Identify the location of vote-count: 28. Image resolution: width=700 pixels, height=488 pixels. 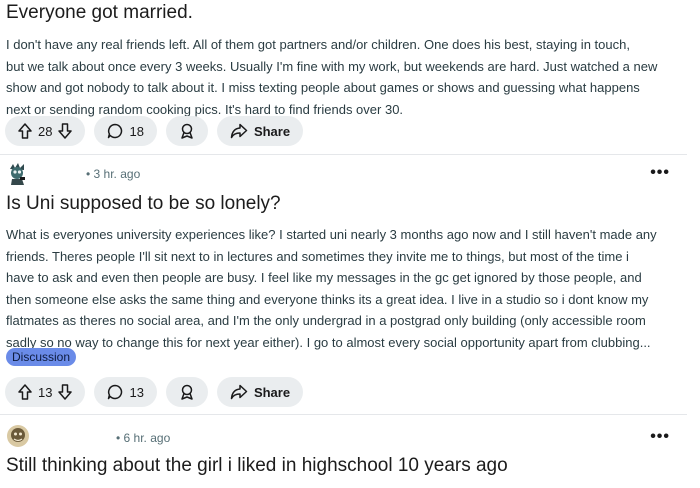
(45, 131).